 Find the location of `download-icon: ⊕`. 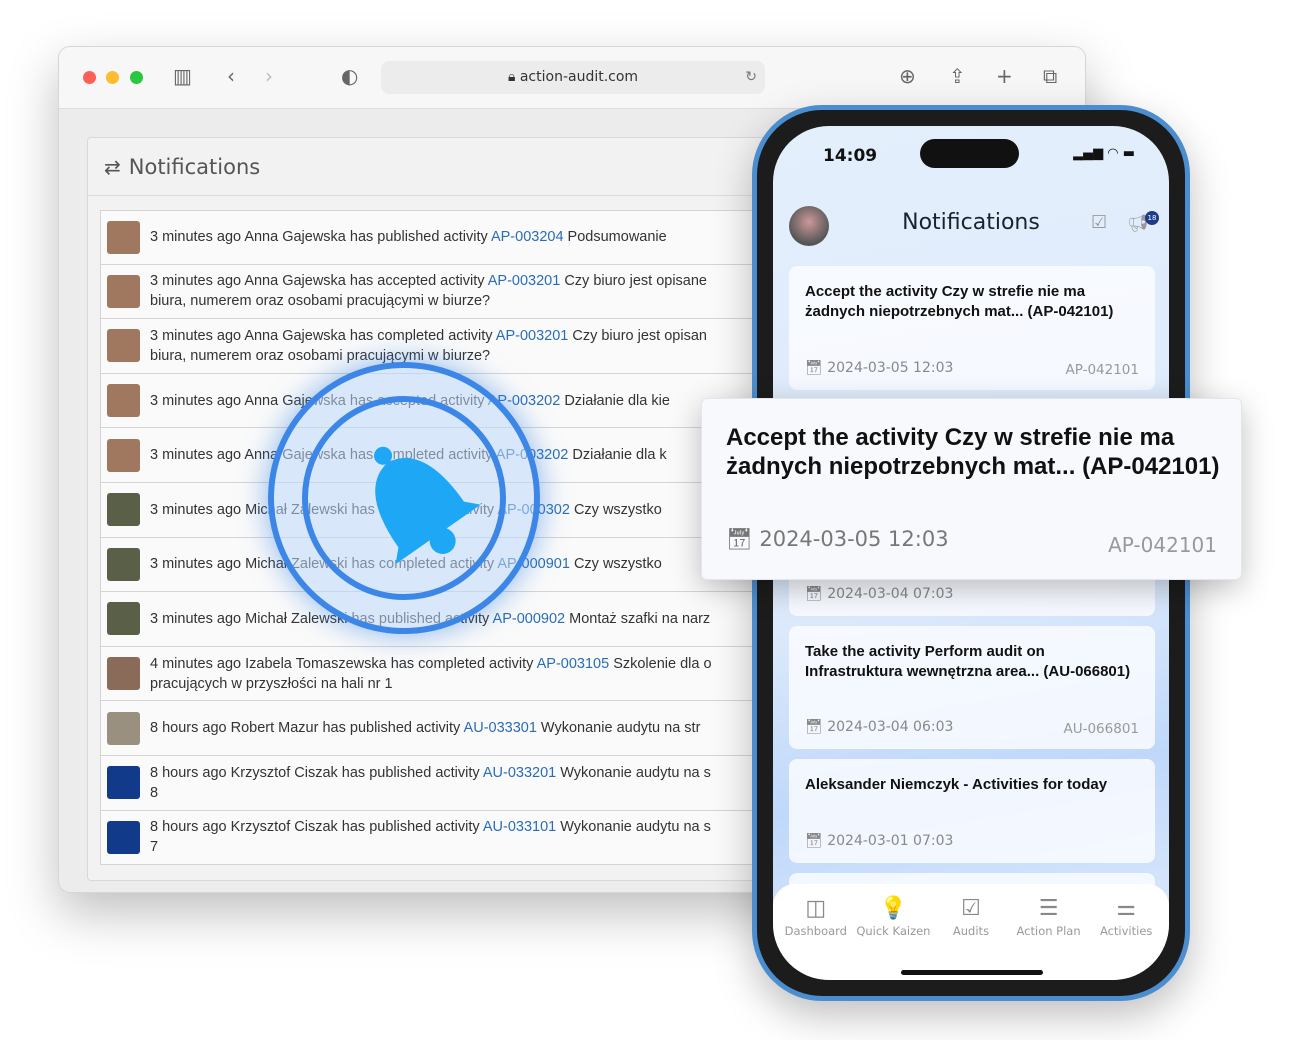

download-icon: ⊕ is located at coordinates (907, 76).